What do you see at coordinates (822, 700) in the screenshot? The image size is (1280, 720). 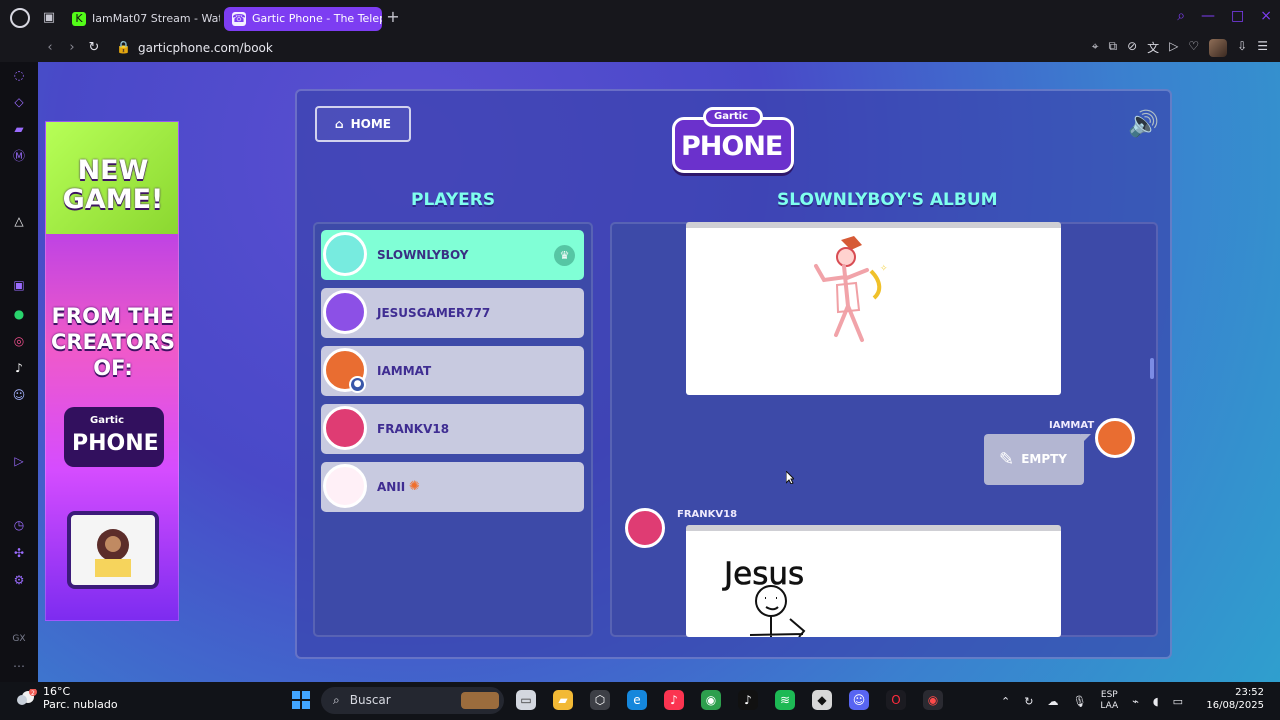 I see `roblox-icon: ◆` at bounding box center [822, 700].